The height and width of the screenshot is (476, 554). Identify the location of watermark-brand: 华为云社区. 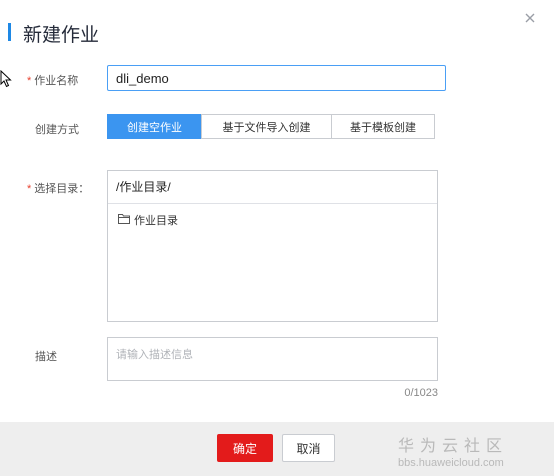
(453, 446).